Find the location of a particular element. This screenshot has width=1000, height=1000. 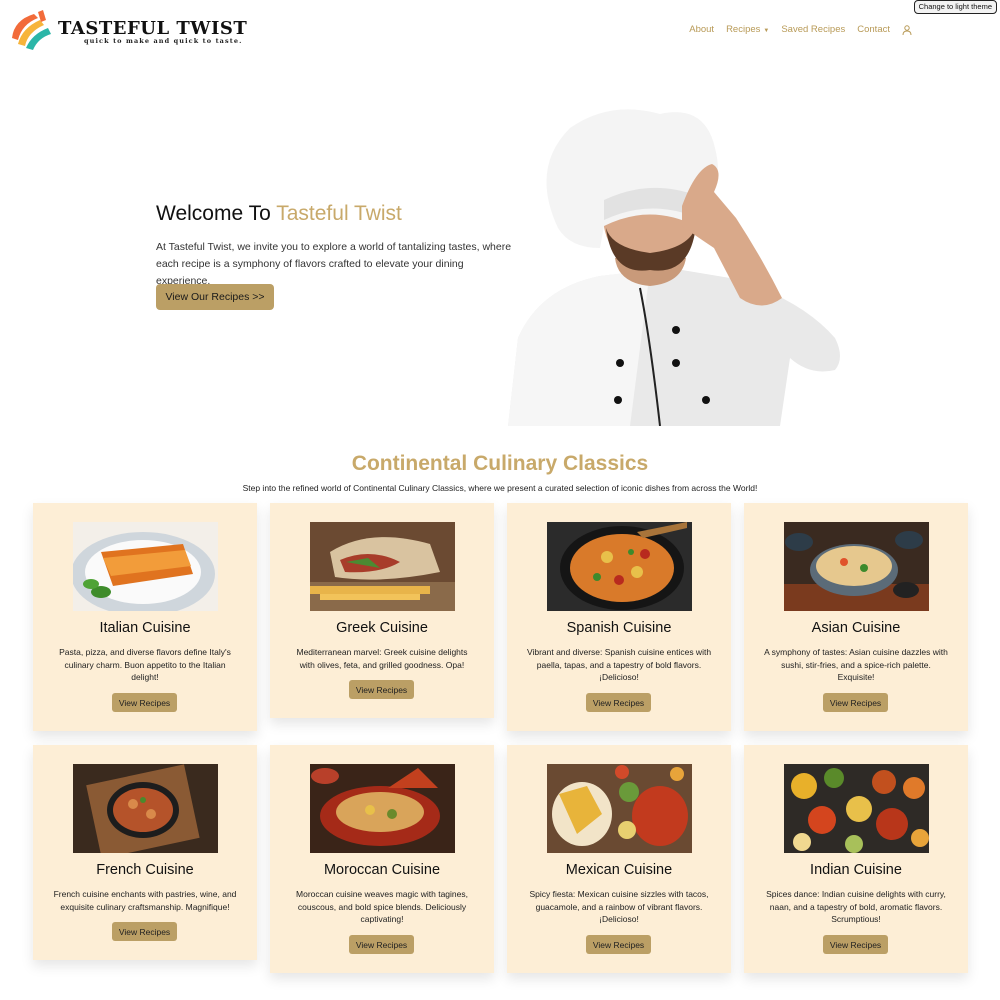

cuisine-card-greek: Greek Cuisine Mediterranean marvel is located at coordinates (382, 610).